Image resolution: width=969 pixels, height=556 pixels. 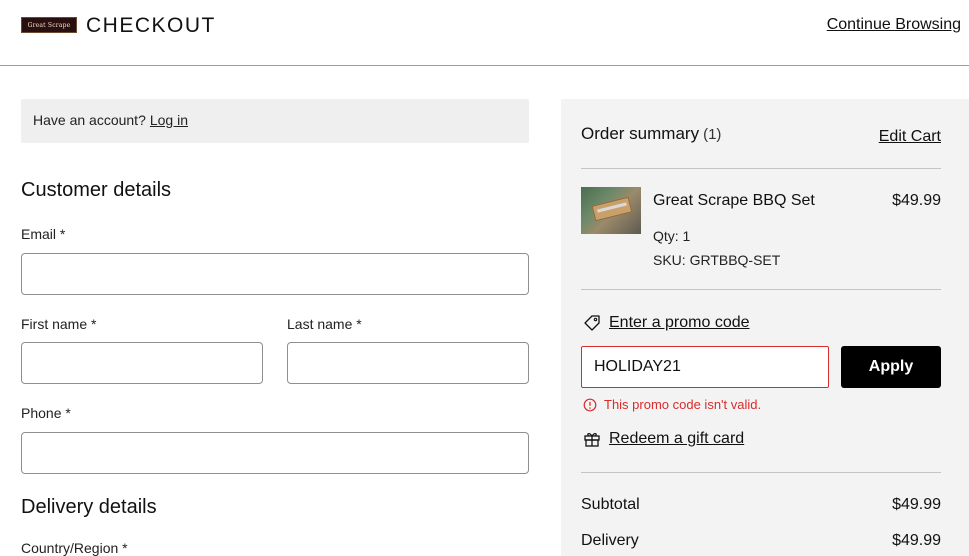 What do you see at coordinates (324, 324) in the screenshot?
I see `last-name-label: Last name *` at bounding box center [324, 324].